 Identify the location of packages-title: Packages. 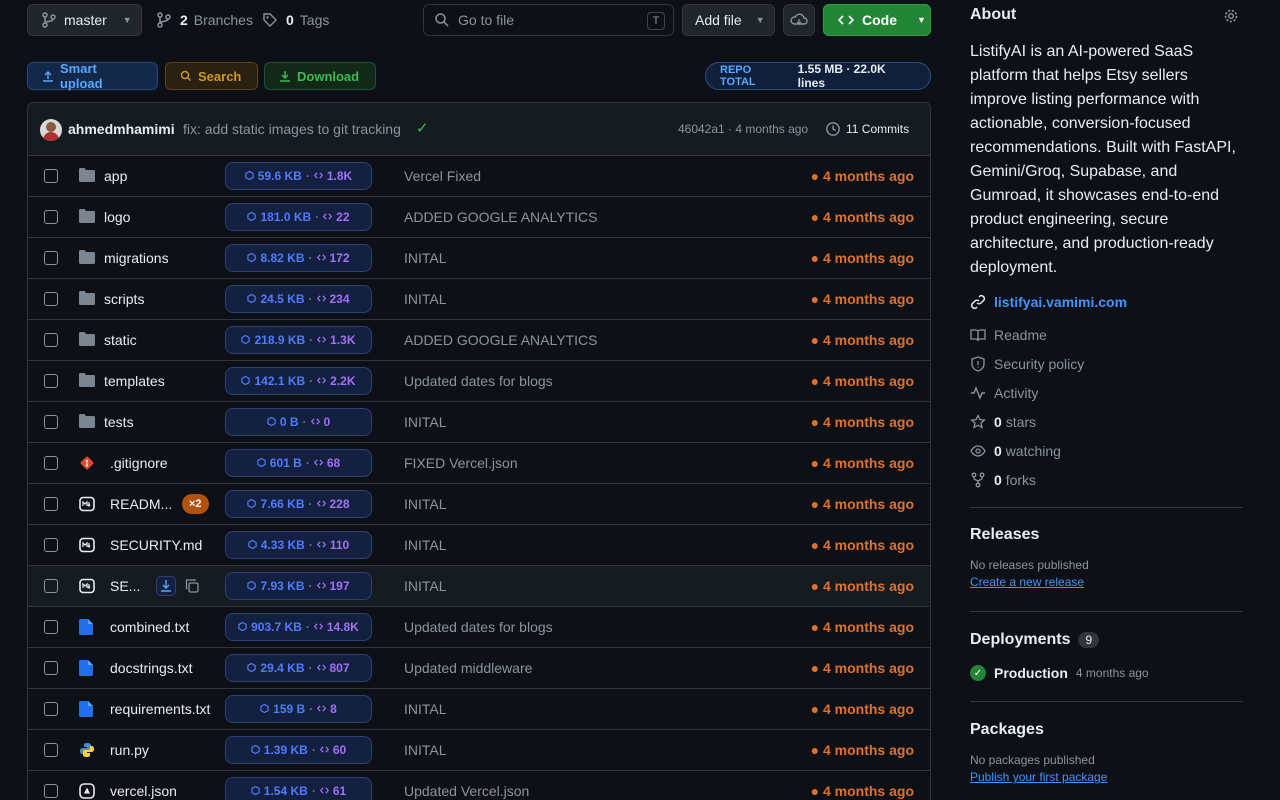
(1106, 730).